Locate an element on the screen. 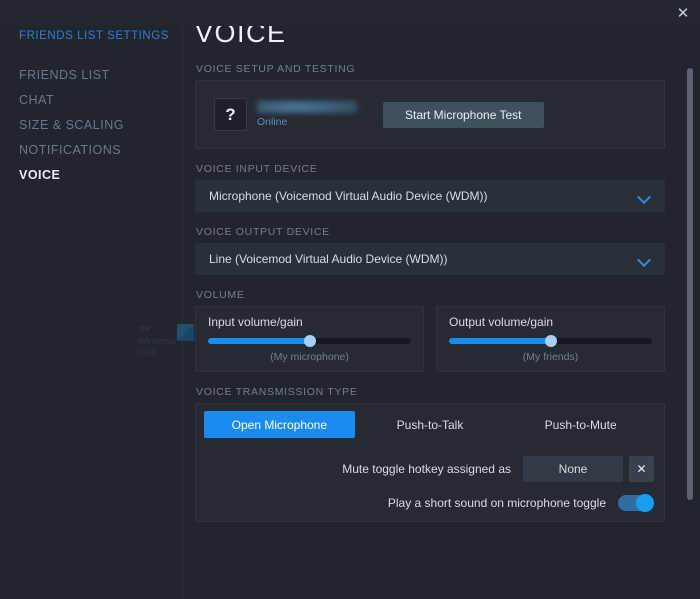 Image resolution: width=700 pixels, height=599 pixels. microphone-toggle-sound-row: Play a short sound on microphone toggle is located at coordinates (430, 503).